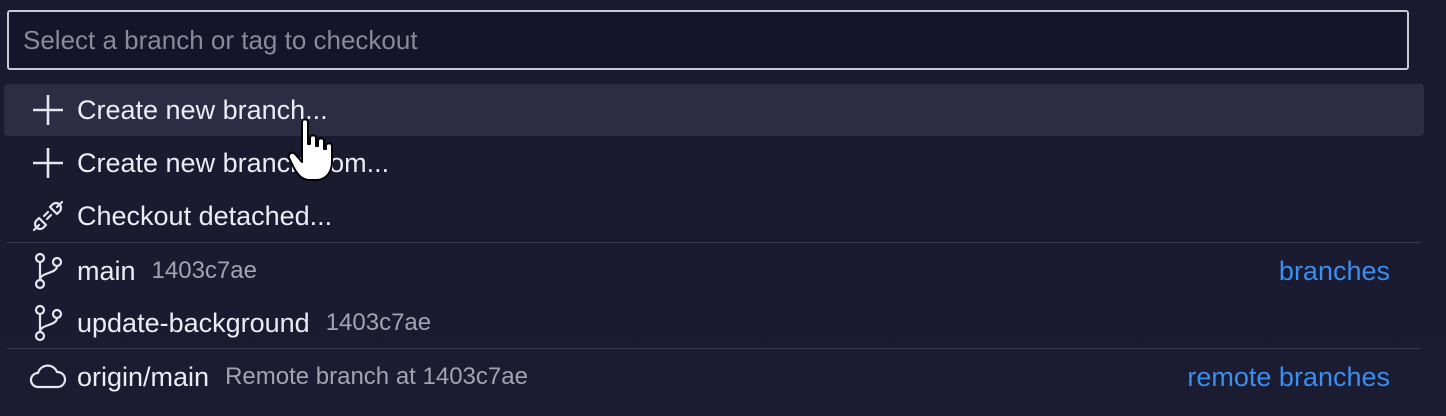 The width and height of the screenshot is (1446, 416). I want to click on branch-name: main, so click(106, 270).